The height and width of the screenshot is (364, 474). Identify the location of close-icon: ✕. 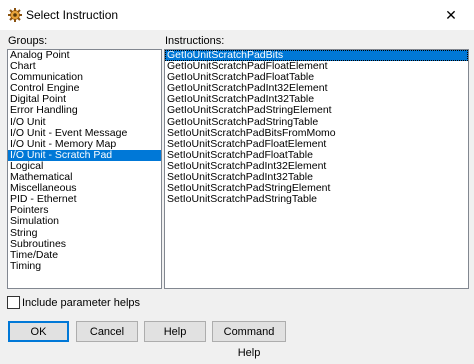
(451, 15).